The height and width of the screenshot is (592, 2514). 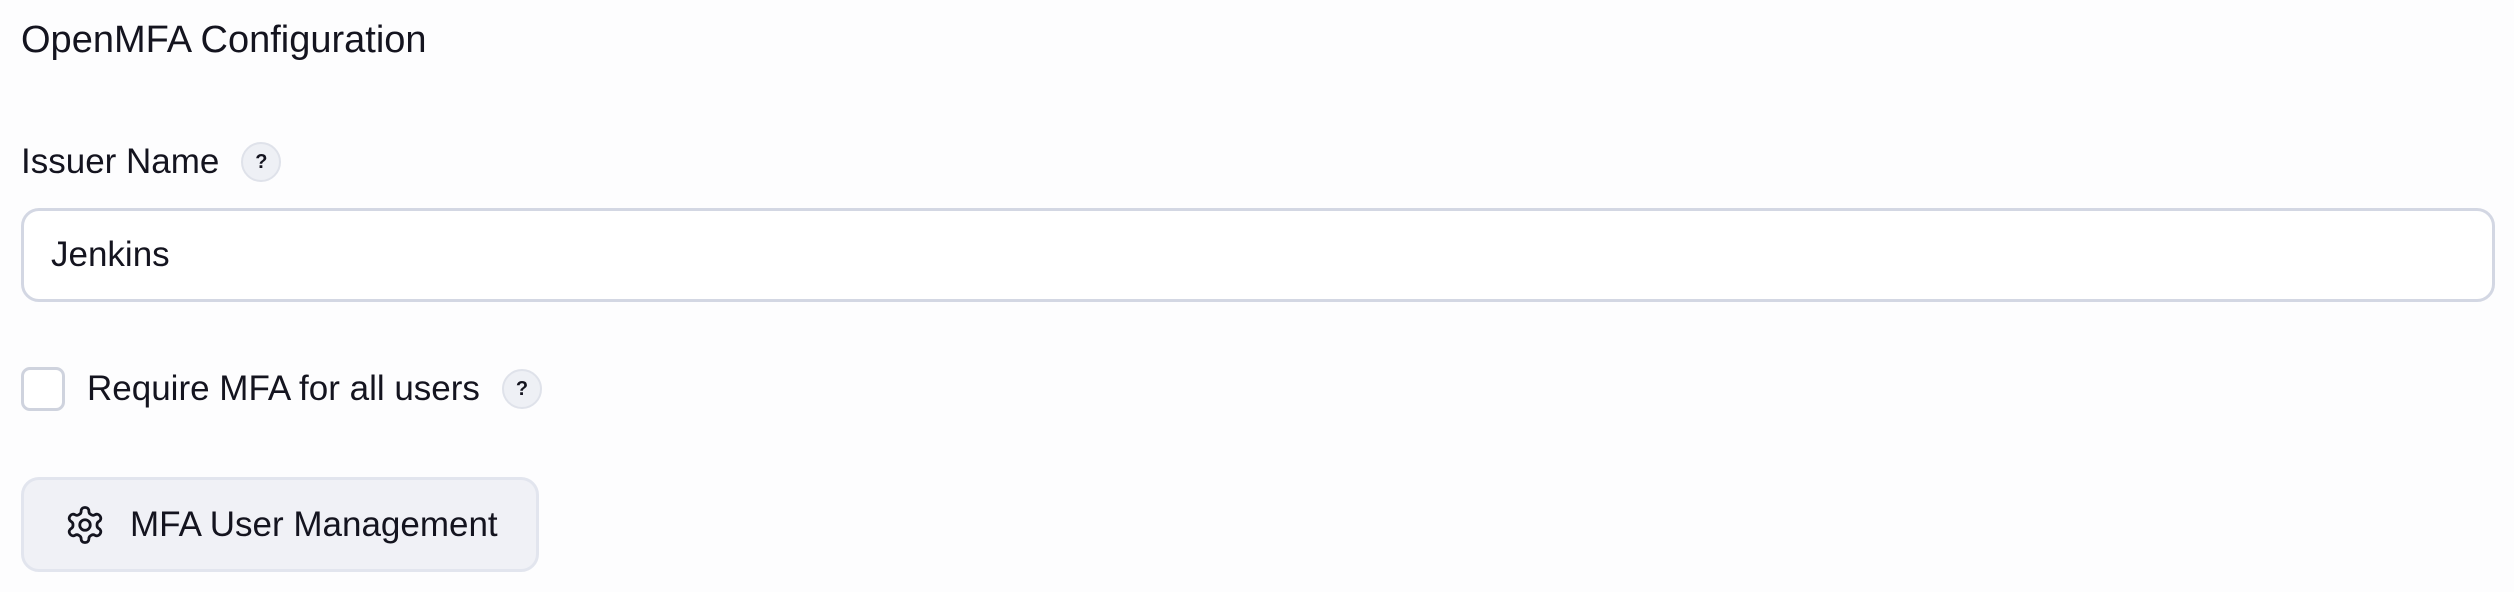 I want to click on mfa-user-management-label: MFA User Management, so click(x=314, y=524).